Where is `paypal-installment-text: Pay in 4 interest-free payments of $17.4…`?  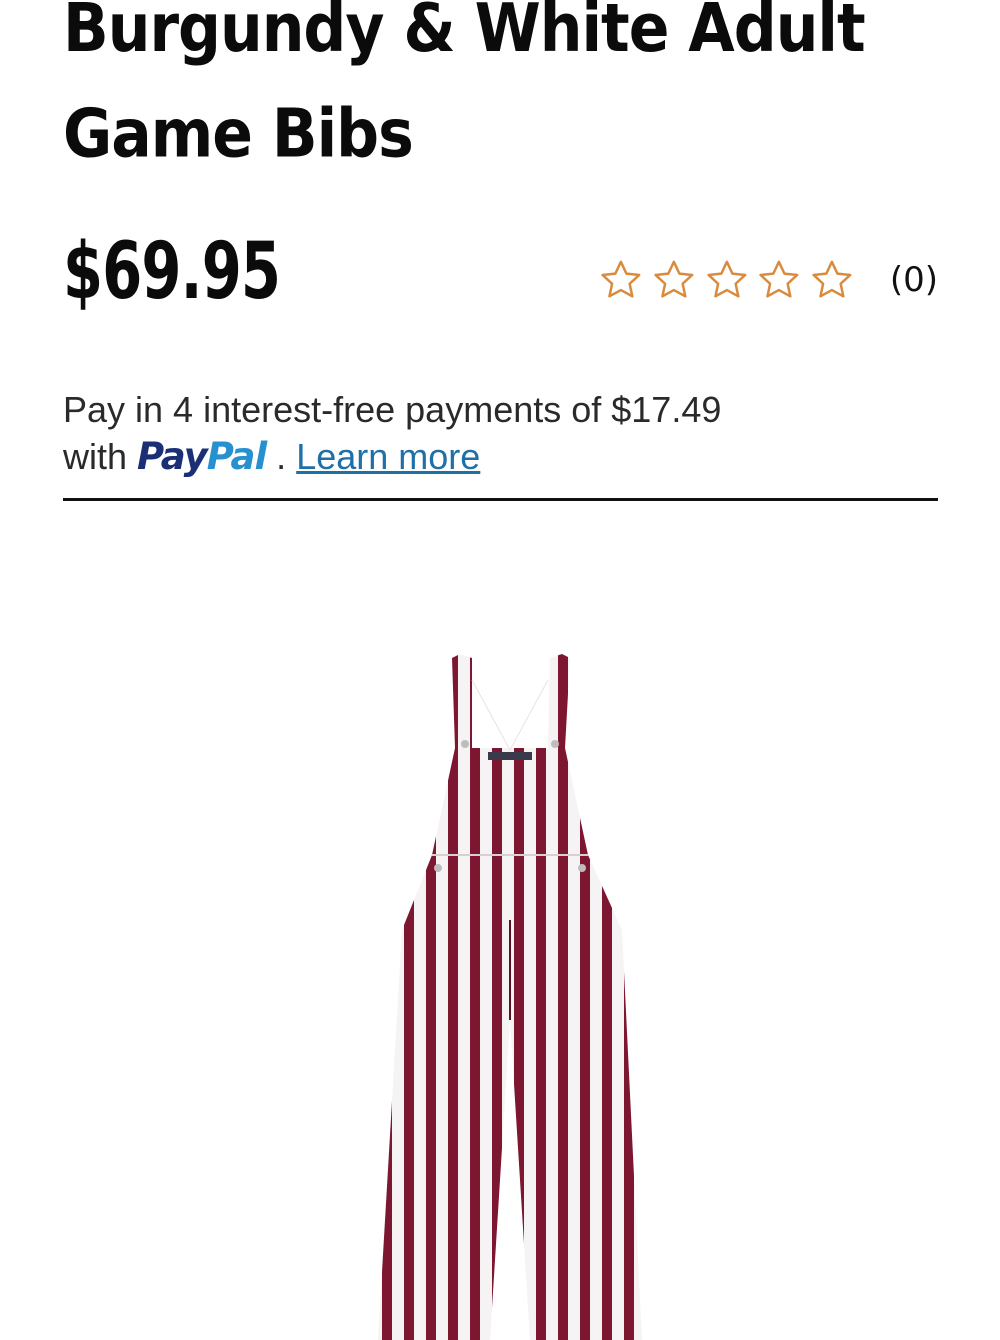 paypal-installment-text: Pay in 4 interest-free payments of $17.4… is located at coordinates (392, 409).